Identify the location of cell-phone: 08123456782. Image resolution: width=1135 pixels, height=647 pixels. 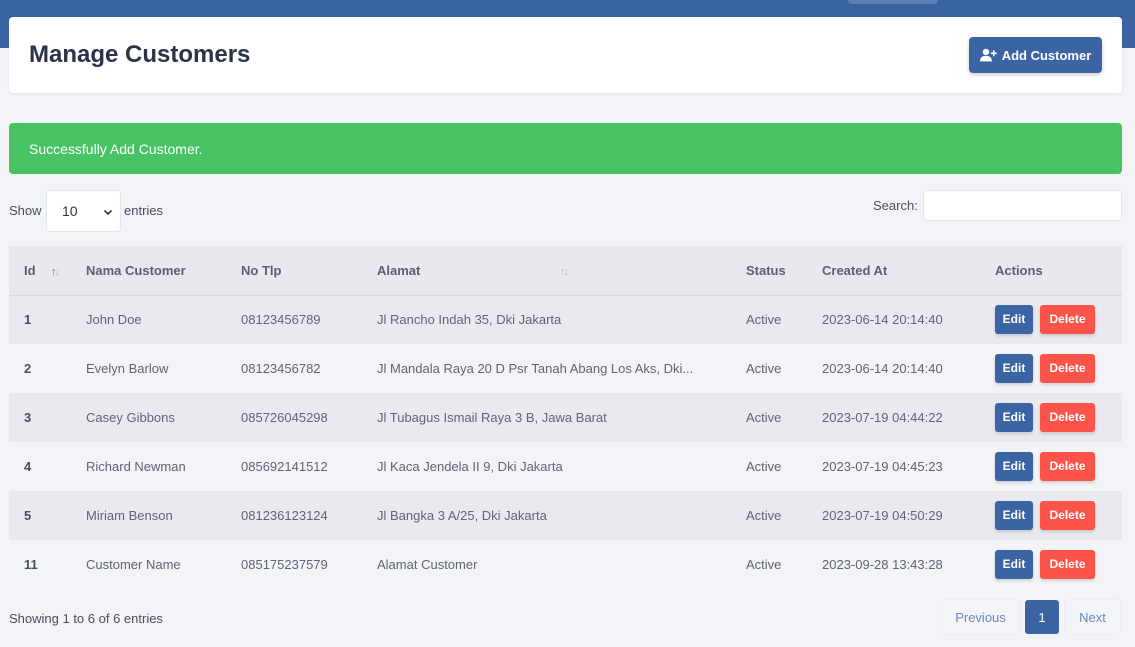
(281, 368).